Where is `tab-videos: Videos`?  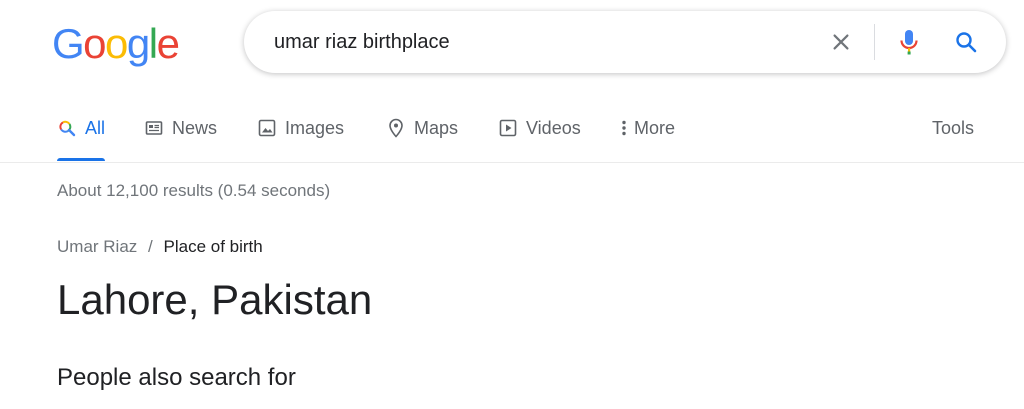 tab-videos: Videos is located at coordinates (539, 128).